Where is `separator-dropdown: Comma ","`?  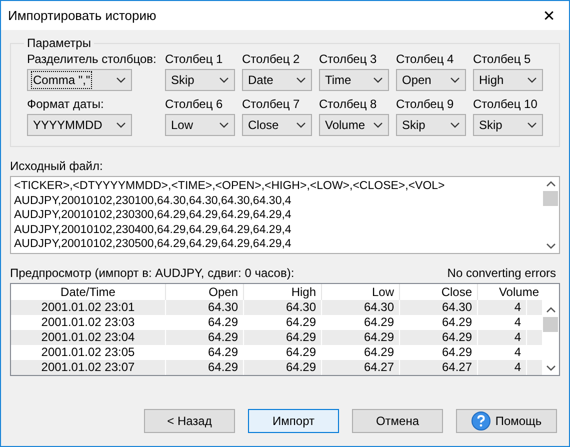 separator-dropdown: Comma "," is located at coordinates (79, 80).